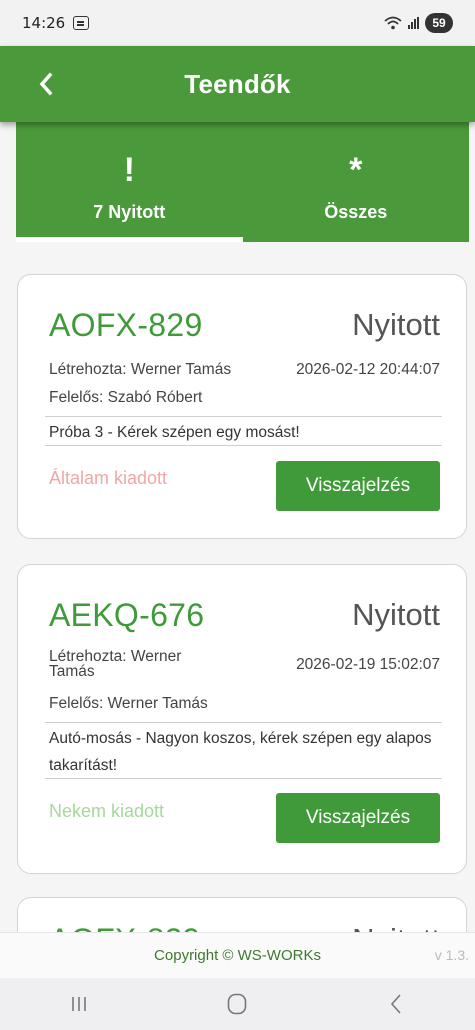 The width and height of the screenshot is (475, 1030). I want to click on navigation-bar, so click(237, 1004).